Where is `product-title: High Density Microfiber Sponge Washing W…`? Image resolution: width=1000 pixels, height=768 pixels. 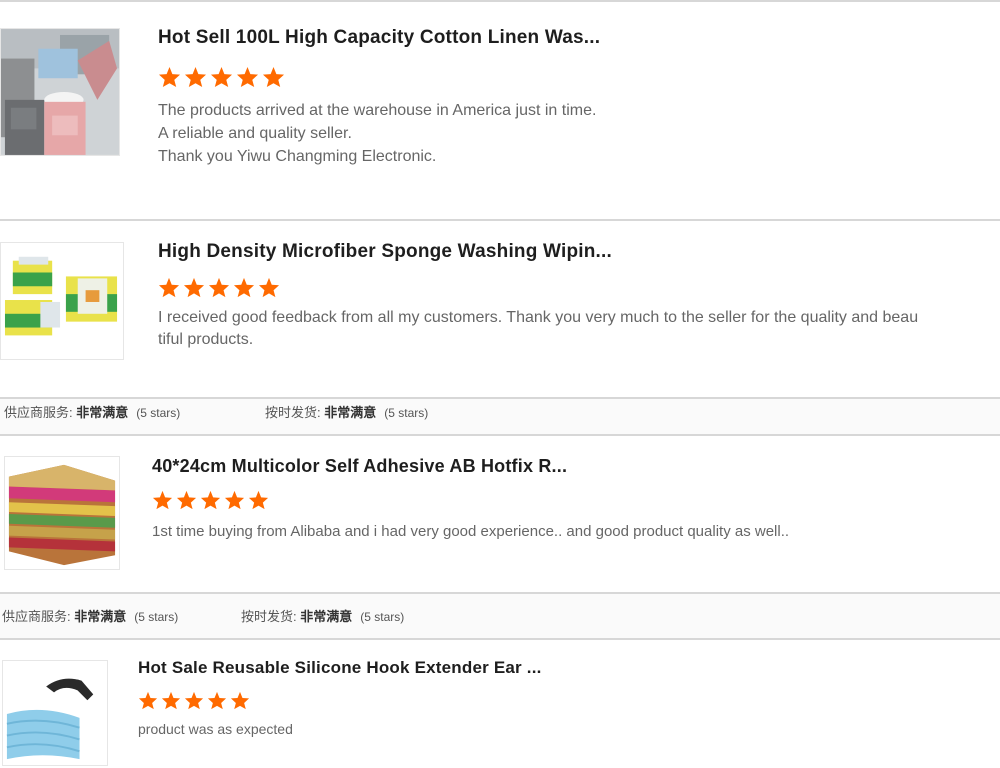 product-title: High Density Microfiber Sponge Washing W… is located at coordinates (385, 252).